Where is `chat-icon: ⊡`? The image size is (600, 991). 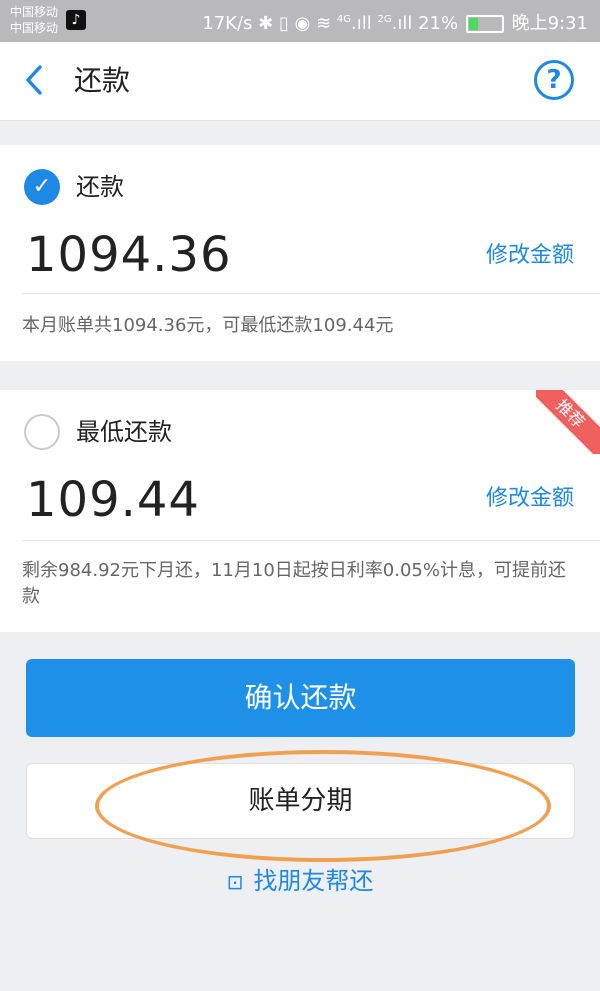 chat-icon: ⊡ is located at coordinates (235, 882).